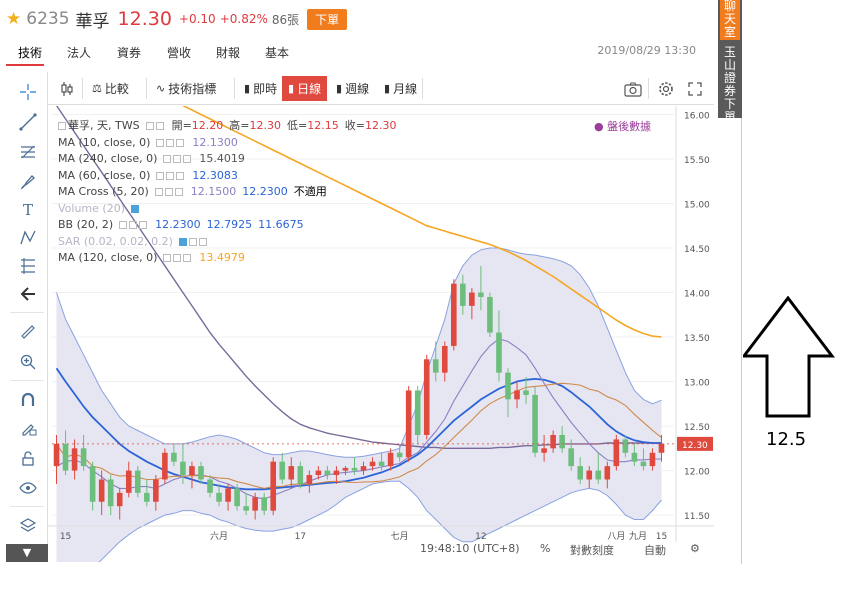 Image resolution: width=850 pixels, height=595 pixels. Describe the element at coordinates (592, 550) in the screenshot. I see `log-scale-toggle: 對數刻度` at that location.